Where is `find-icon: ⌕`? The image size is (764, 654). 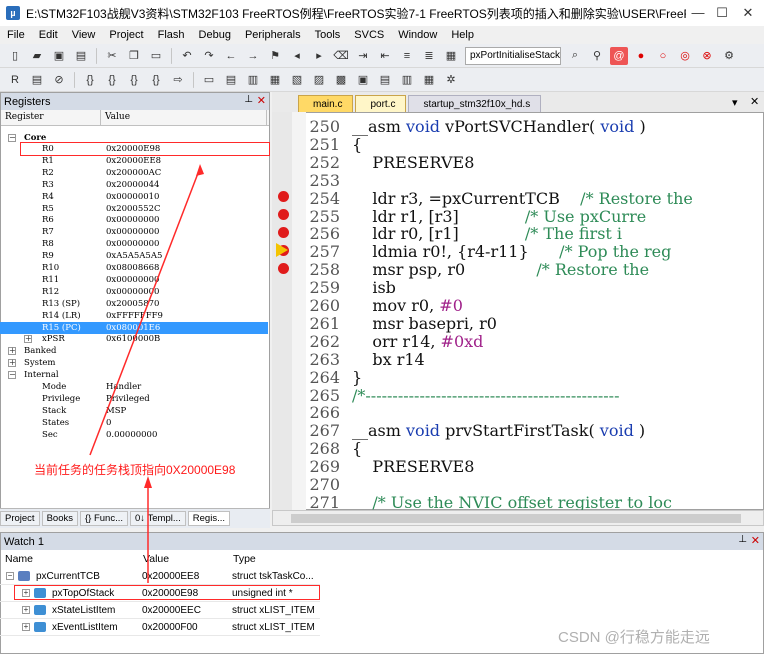
find-icon: ⌕ is located at coordinates (575, 56).